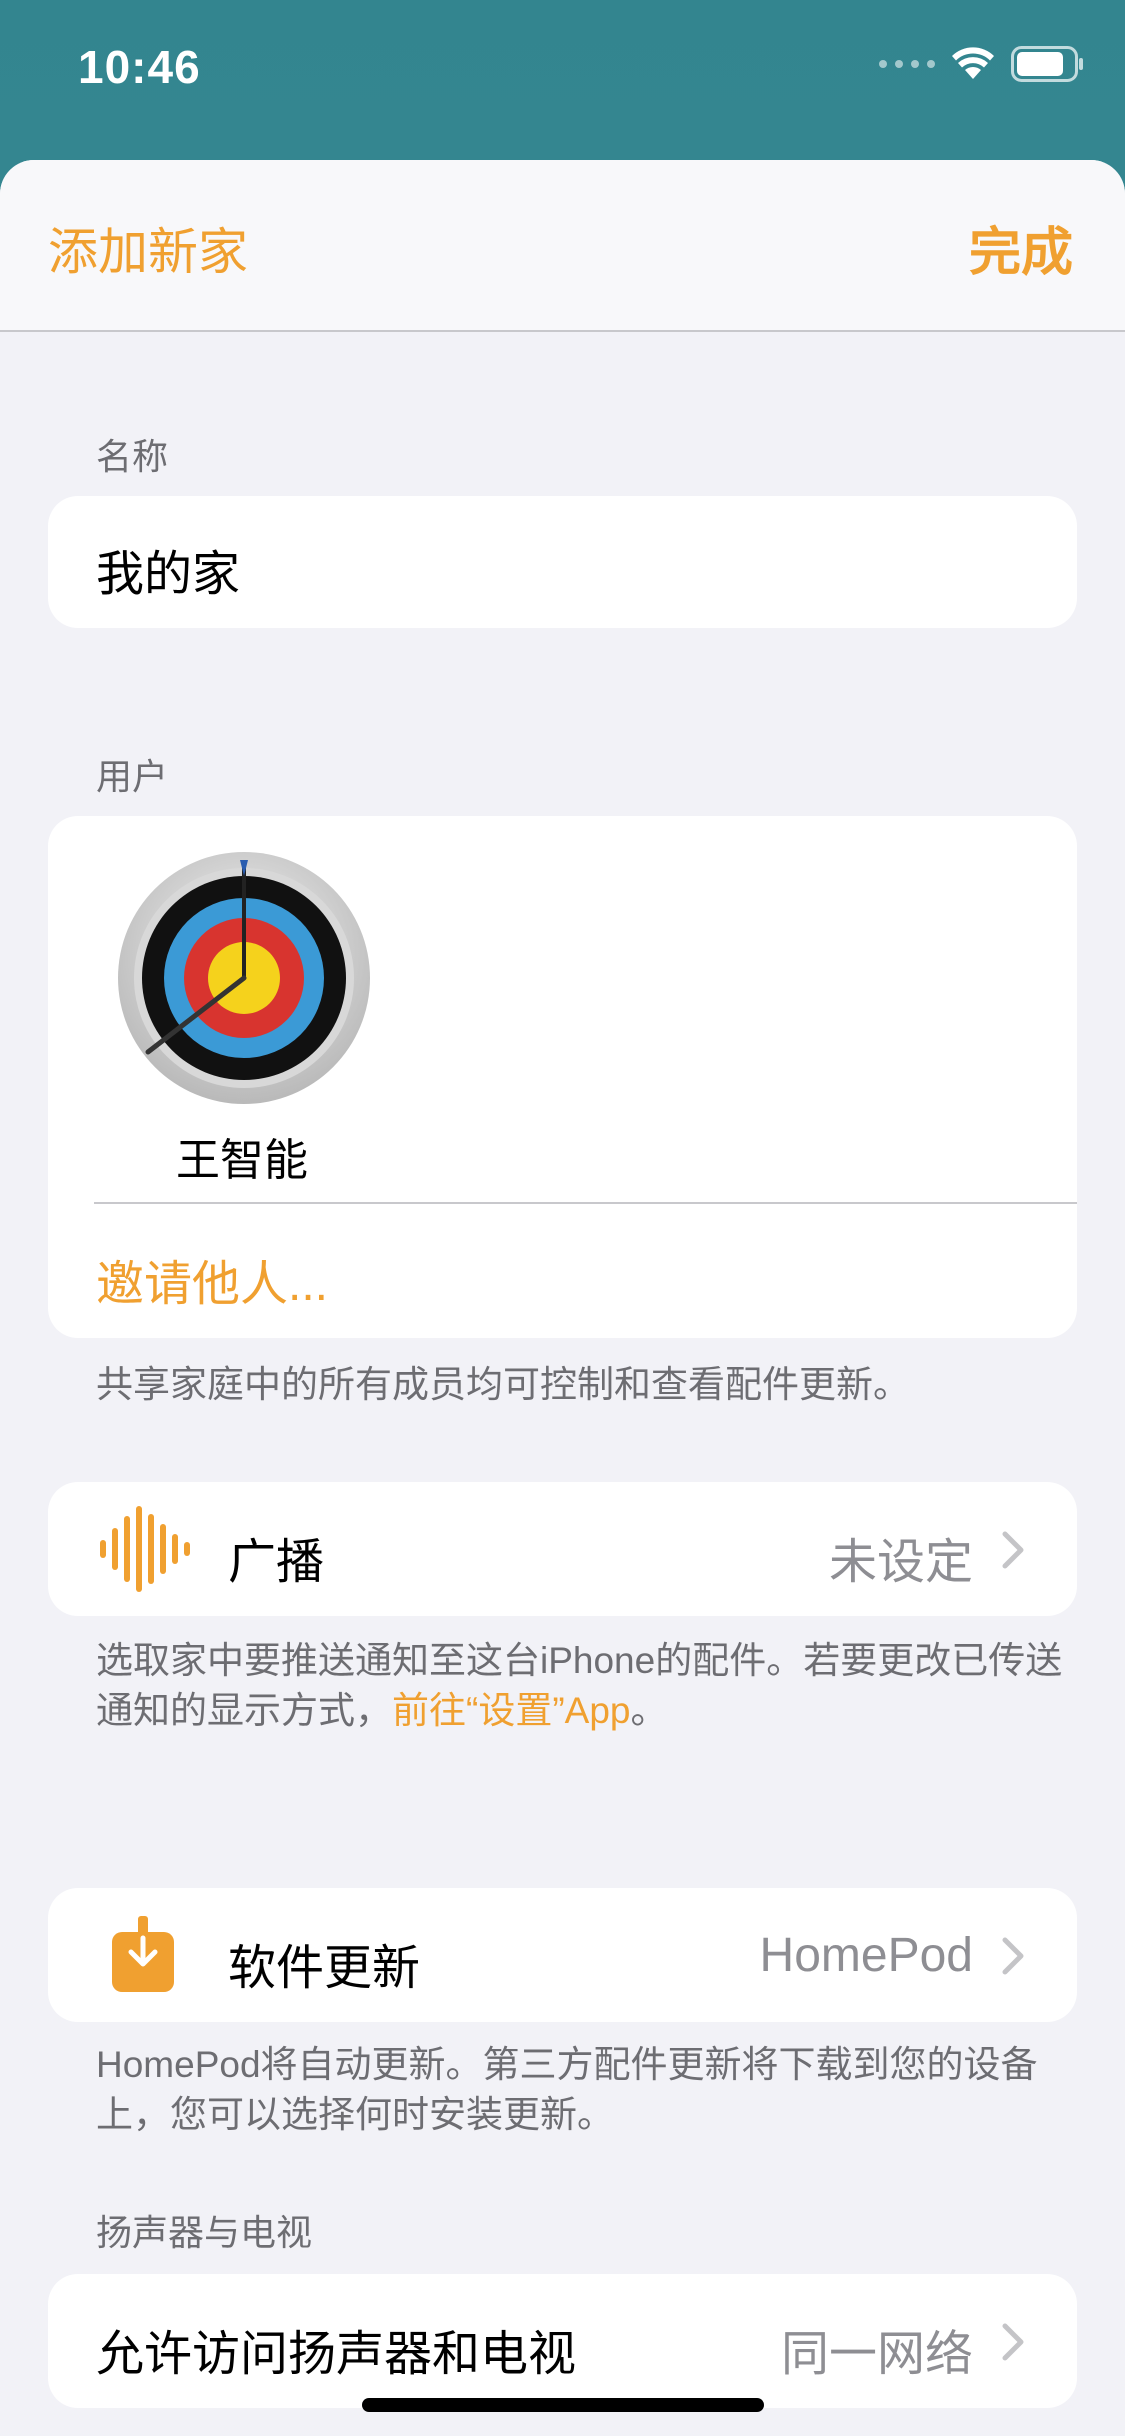 This screenshot has width=1125, height=2436. I want to click on wifi-icon, so click(973, 64).